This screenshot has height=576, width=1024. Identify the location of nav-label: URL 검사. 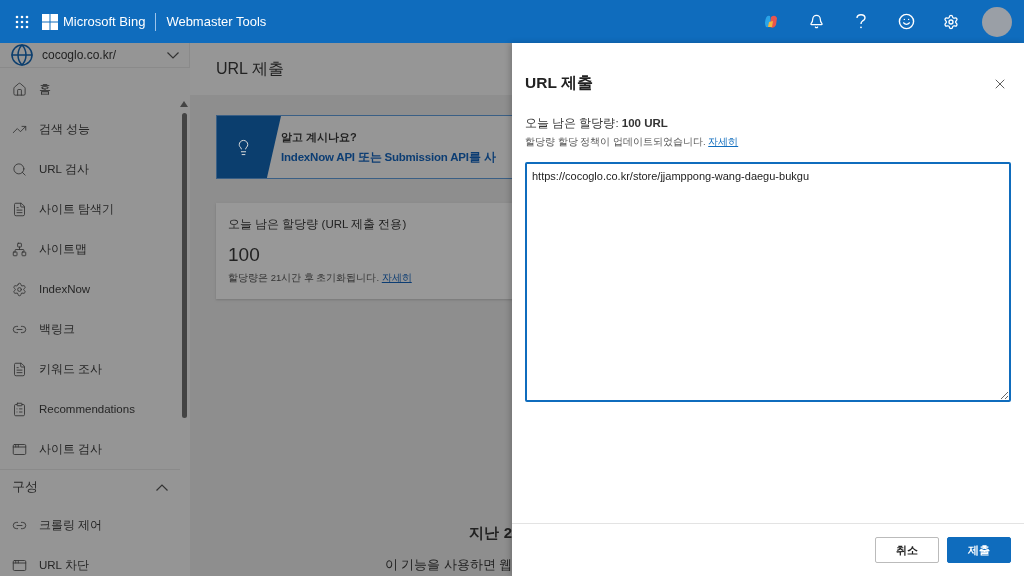
(64, 169).